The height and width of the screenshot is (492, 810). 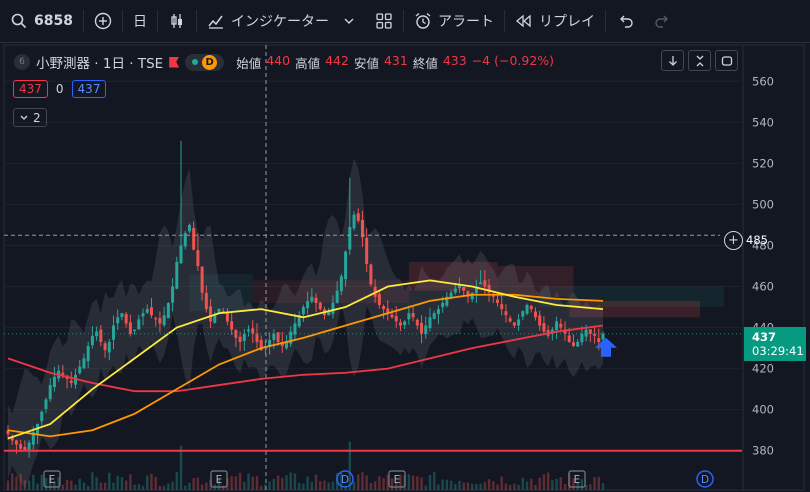 What do you see at coordinates (778, 351) in the screenshot?
I see `countdown-timer: 03:29:41` at bounding box center [778, 351].